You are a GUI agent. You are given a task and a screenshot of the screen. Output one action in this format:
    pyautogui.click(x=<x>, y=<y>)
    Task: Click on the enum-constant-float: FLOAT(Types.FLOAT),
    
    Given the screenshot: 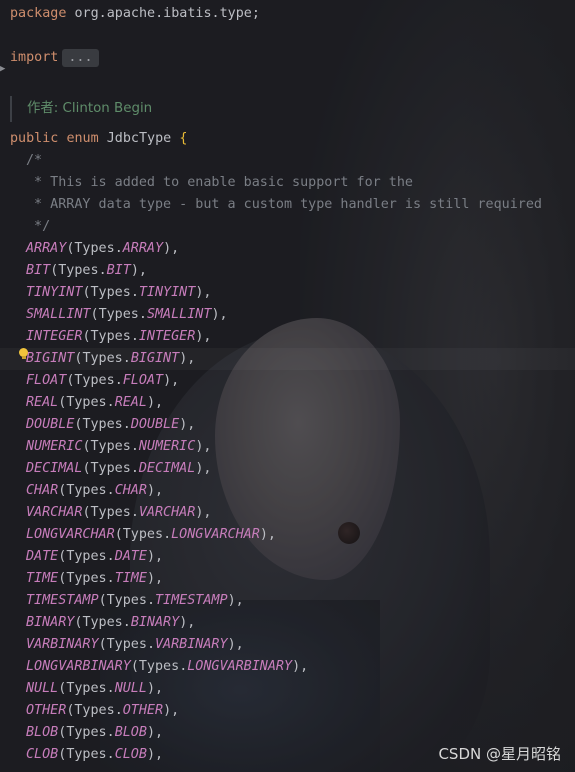 What is the action you would take?
    pyautogui.click(x=102, y=381)
    